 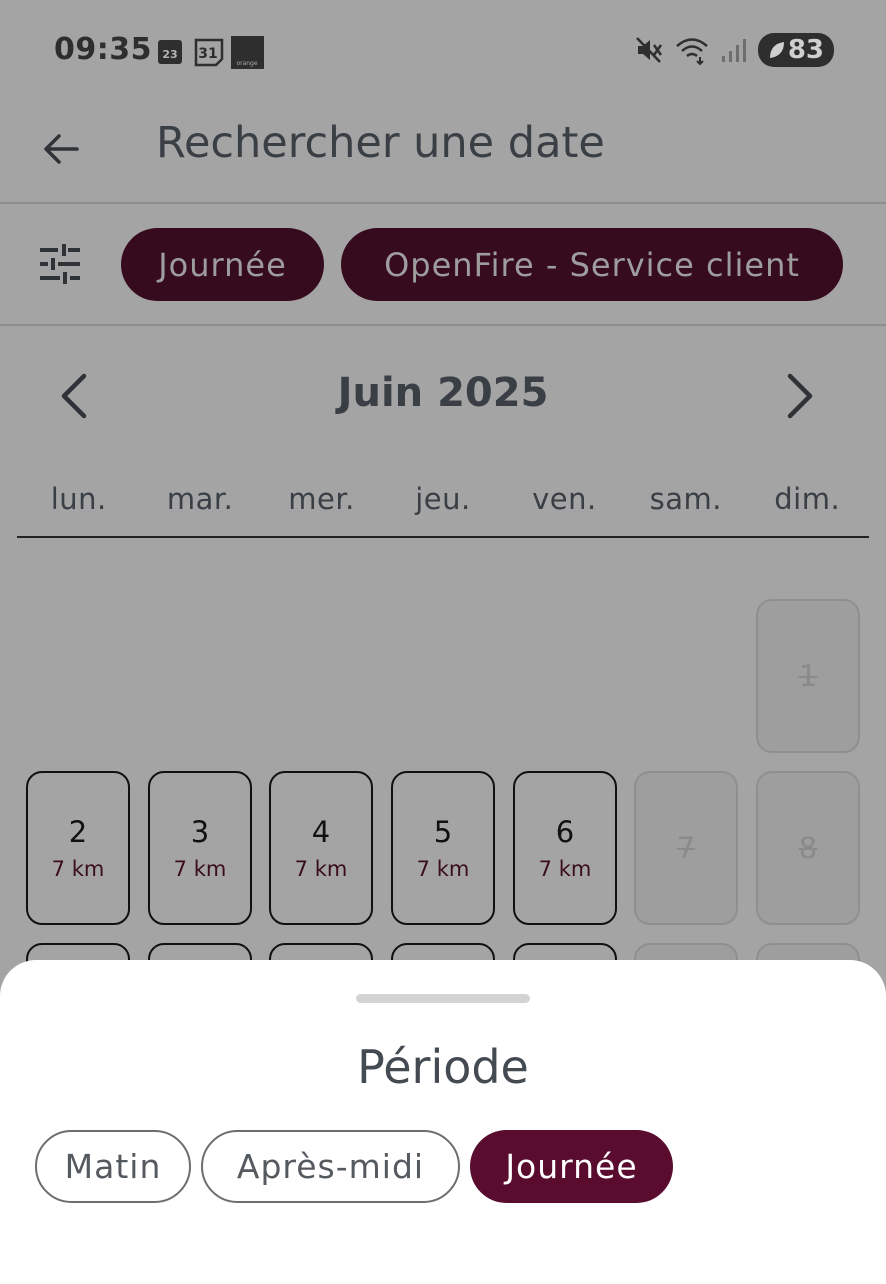 I want to click on battery-icon: 83, so click(x=795, y=50).